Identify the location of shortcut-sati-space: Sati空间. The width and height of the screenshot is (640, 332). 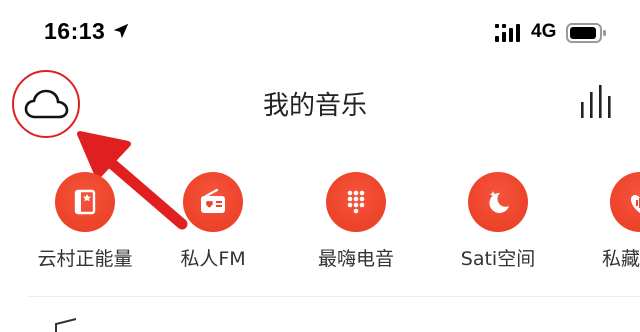
(498, 222).